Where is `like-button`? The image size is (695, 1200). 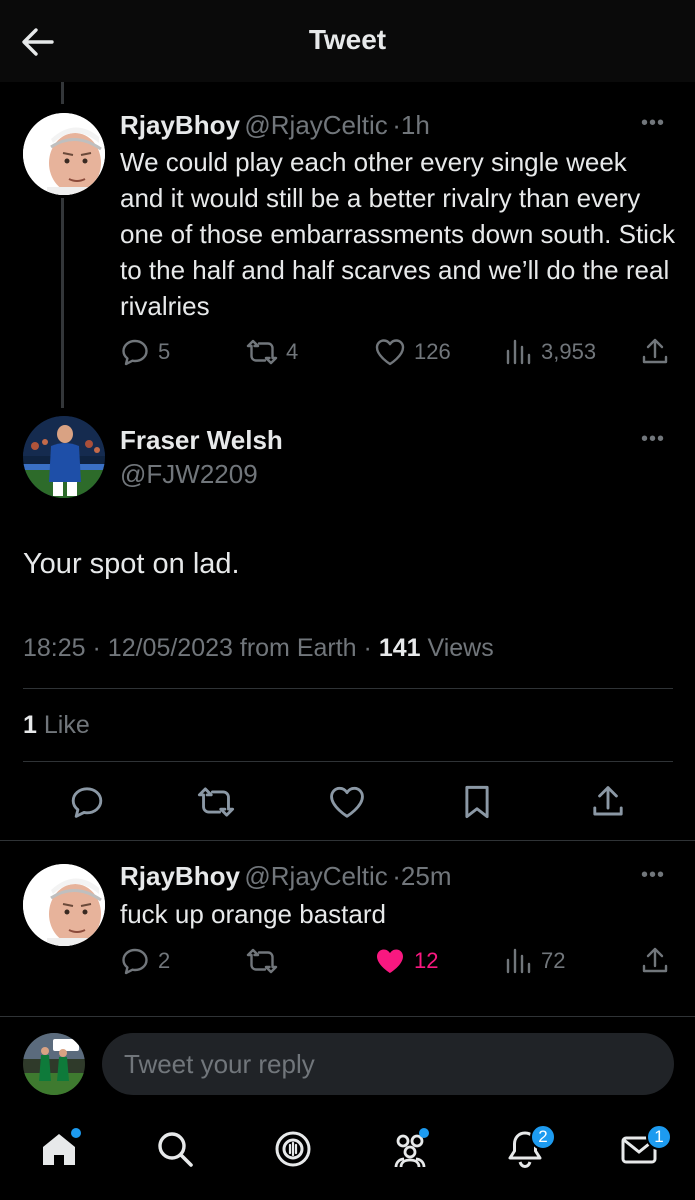 like-button is located at coordinates (347, 802).